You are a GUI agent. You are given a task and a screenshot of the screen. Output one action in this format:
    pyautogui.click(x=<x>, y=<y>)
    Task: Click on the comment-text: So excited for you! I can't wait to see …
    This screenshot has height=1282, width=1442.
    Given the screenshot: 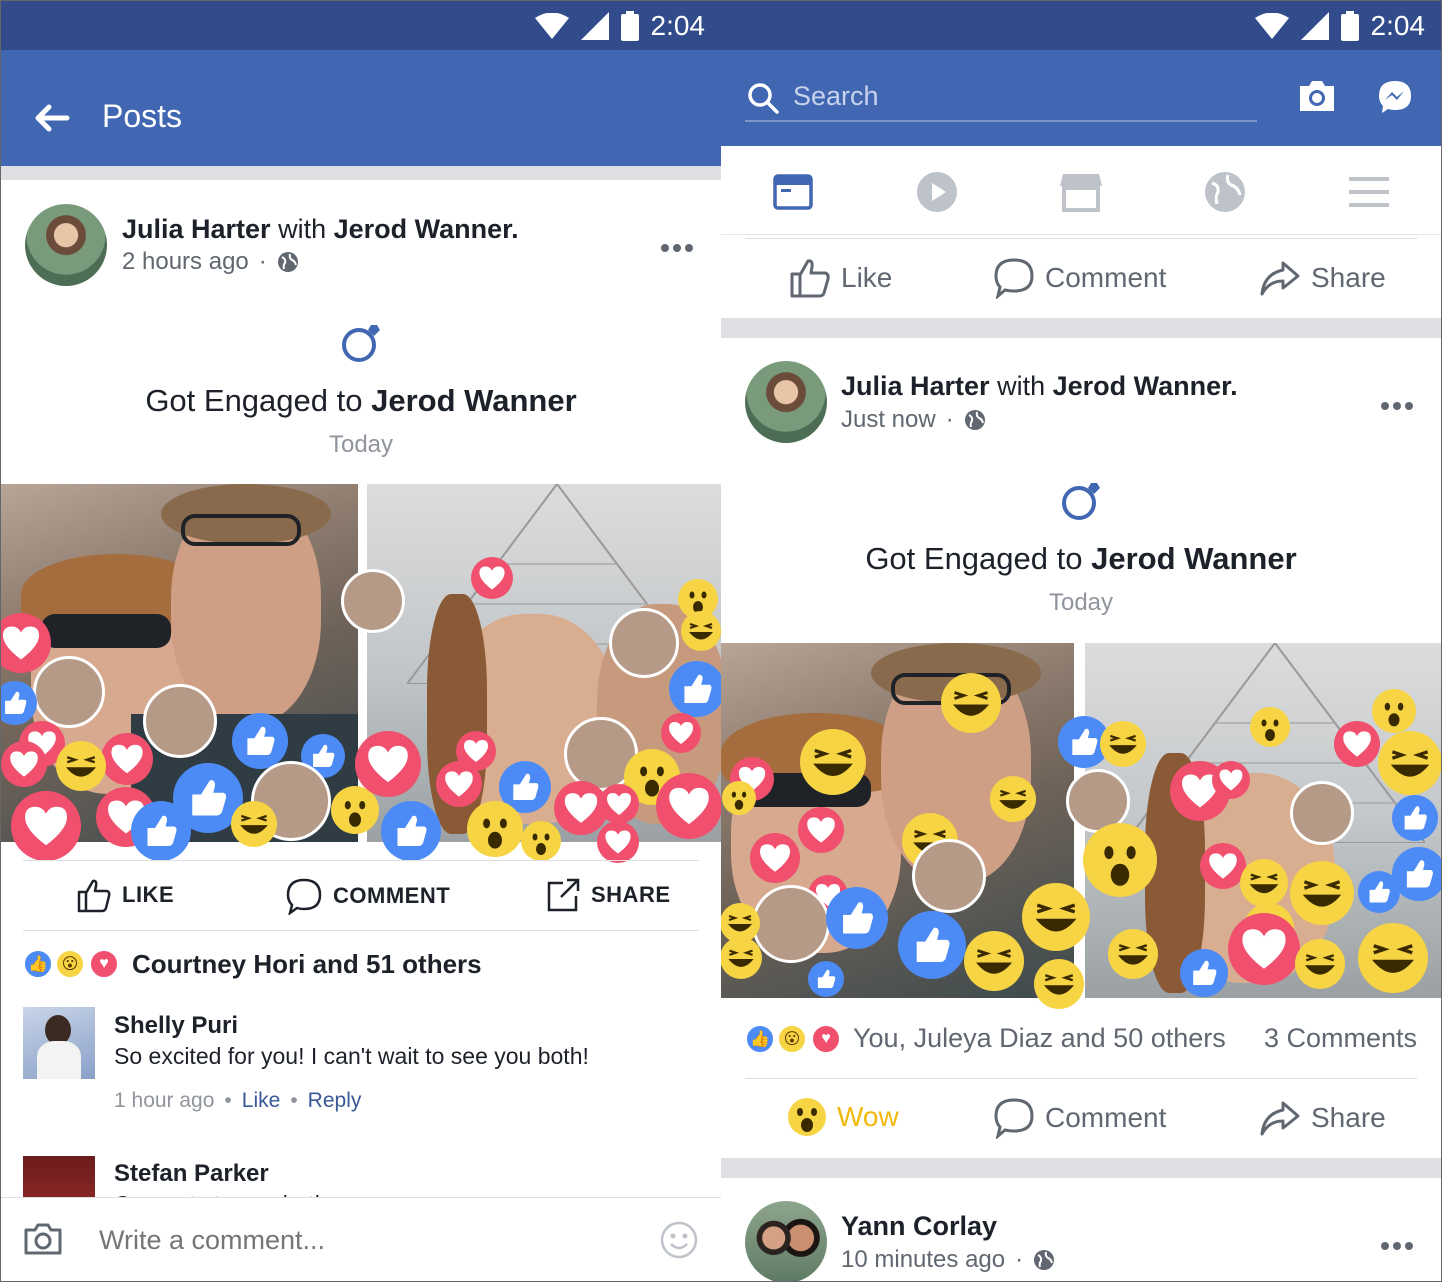 What is the action you would take?
    pyautogui.click(x=351, y=1056)
    